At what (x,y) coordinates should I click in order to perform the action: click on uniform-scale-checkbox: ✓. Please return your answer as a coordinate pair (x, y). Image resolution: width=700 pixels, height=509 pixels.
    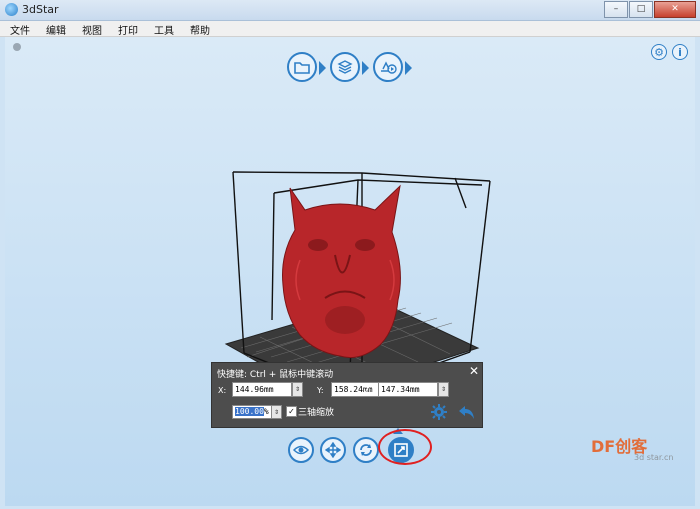
    Looking at the image, I should click on (291, 411).